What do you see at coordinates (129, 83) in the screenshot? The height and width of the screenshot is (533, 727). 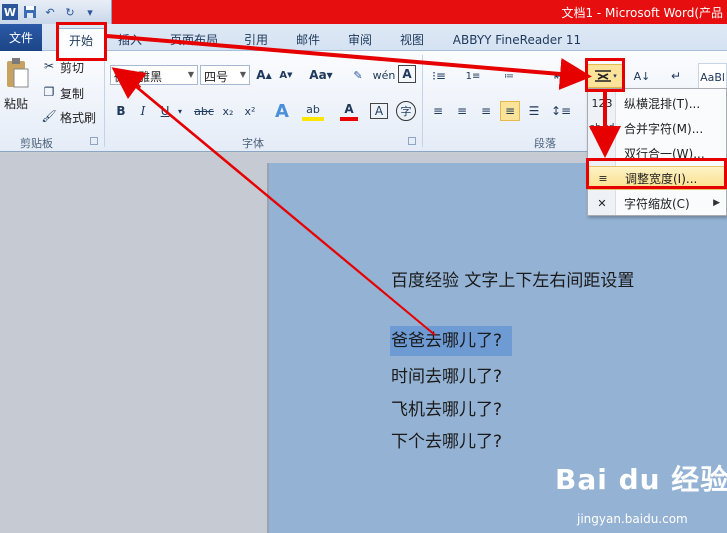 I see `arrow-text-to-font-box-head` at bounding box center [129, 83].